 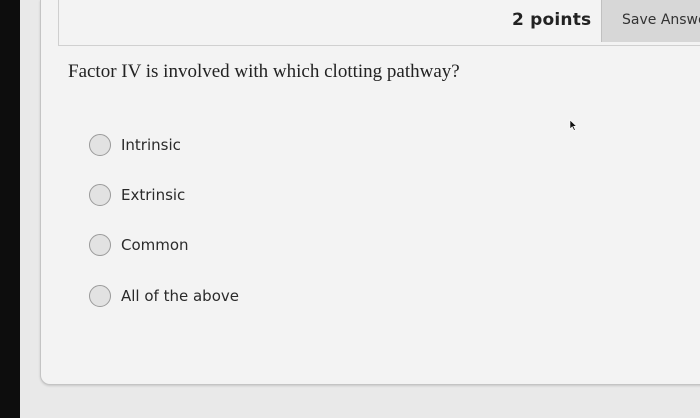 What do you see at coordinates (58, 22) in the screenshot?
I see `header-edge` at bounding box center [58, 22].